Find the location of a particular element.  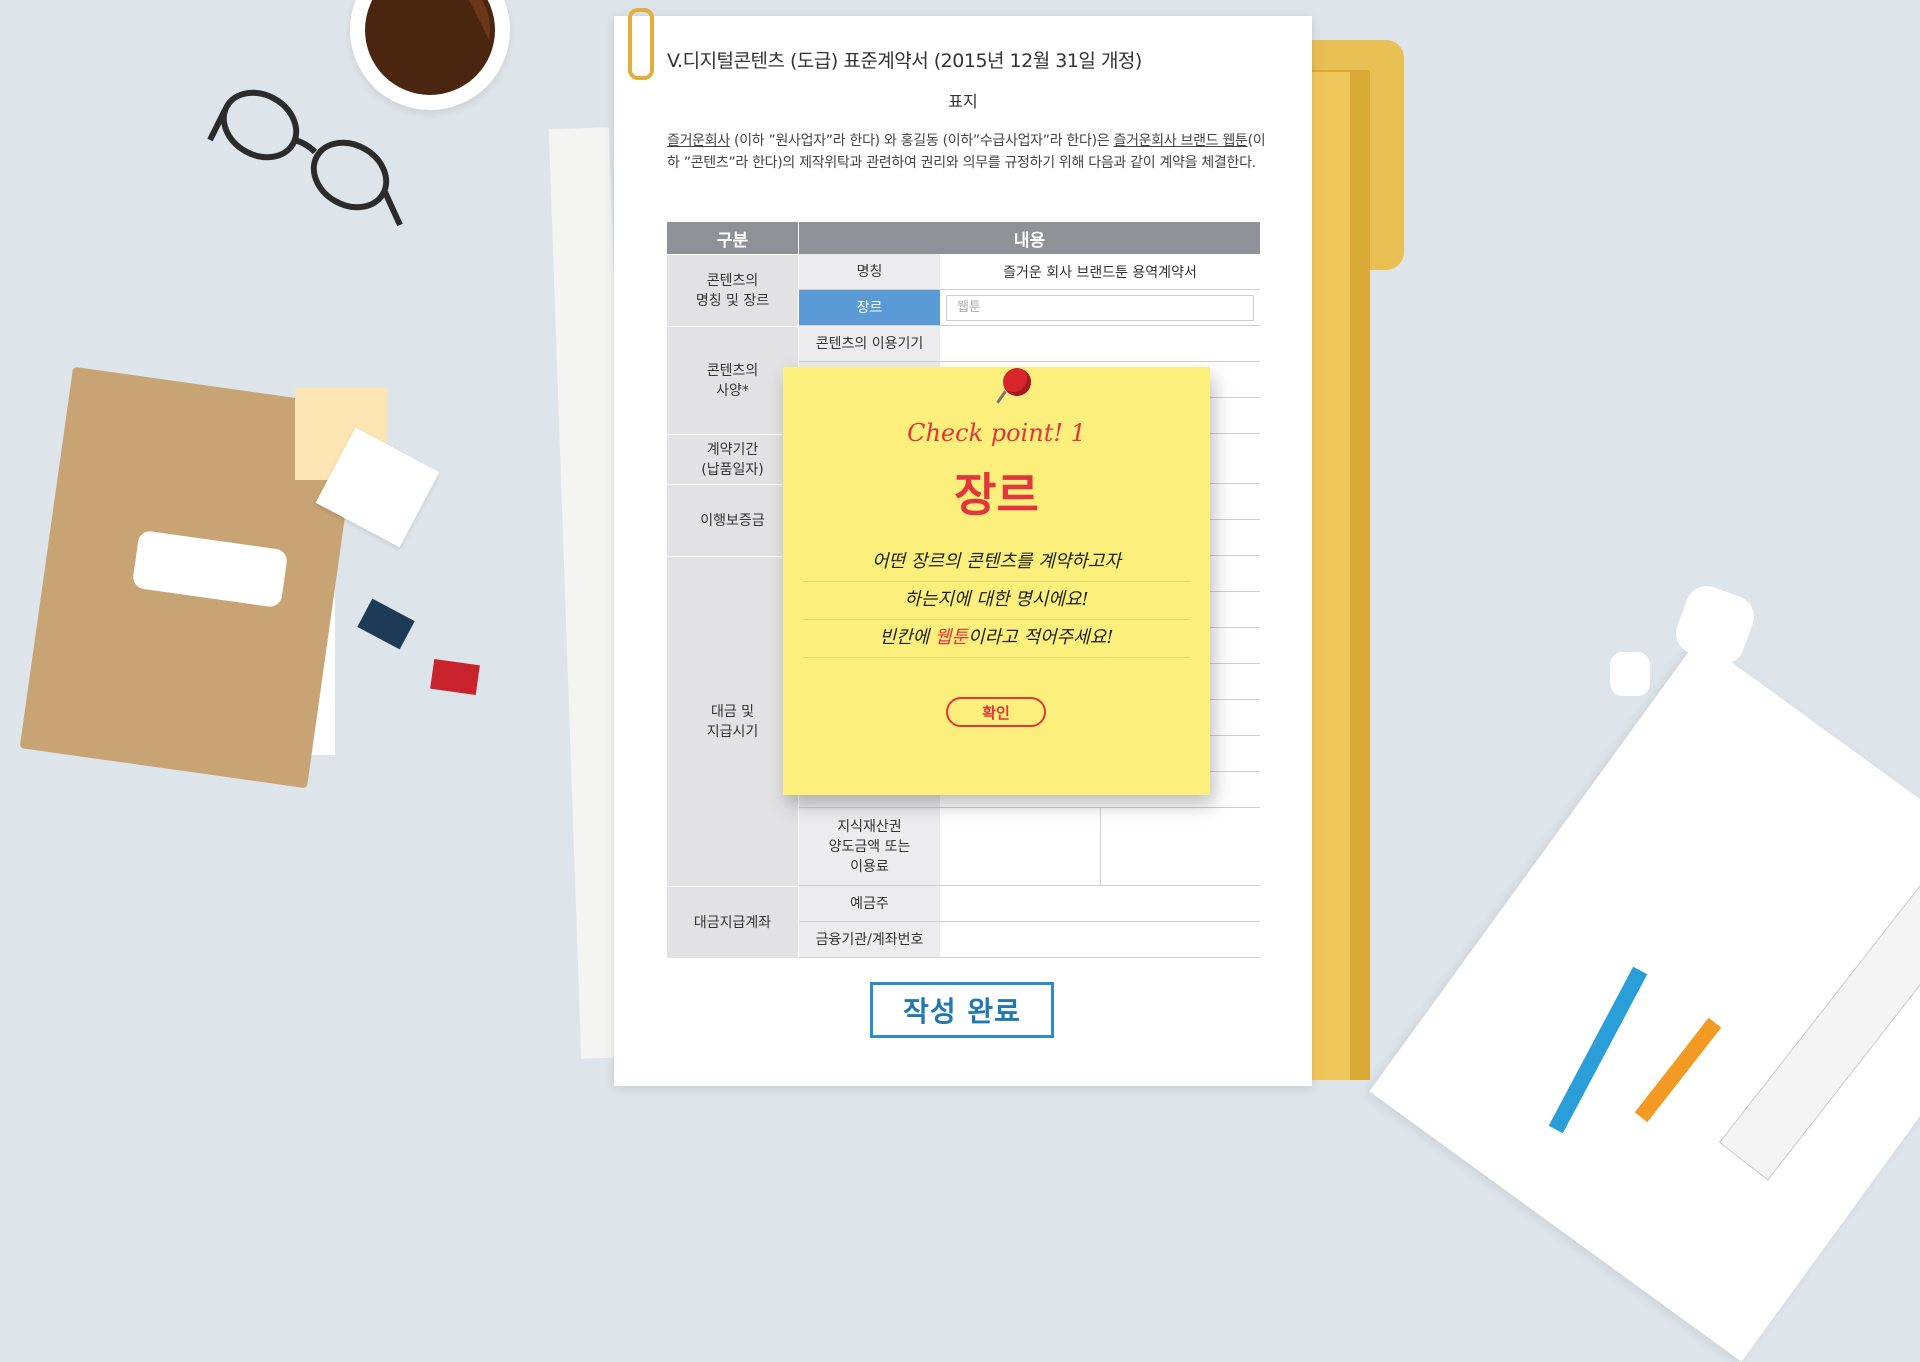

intro-text: (이하 ”원사업자”라 한다) 와 홍길동 (이하”수급사업자”라 한다)은 is located at coordinates (921, 141).